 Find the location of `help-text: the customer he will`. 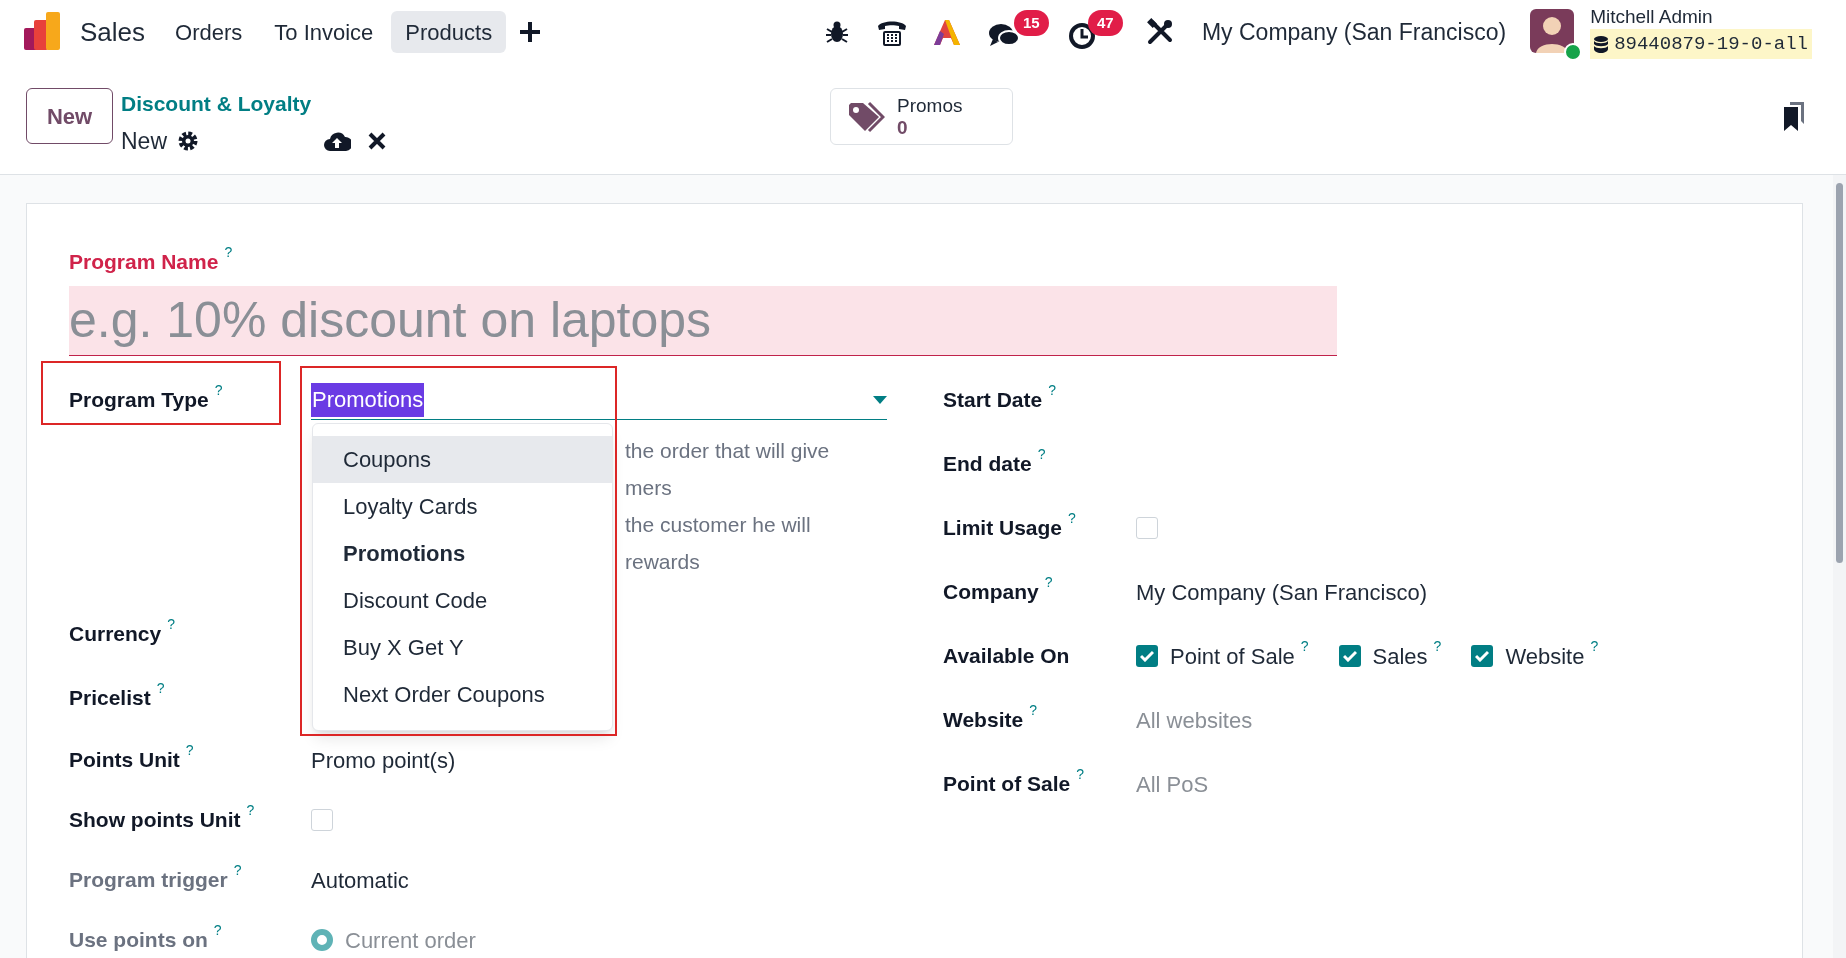

help-text: the customer he will is located at coordinates (718, 525).